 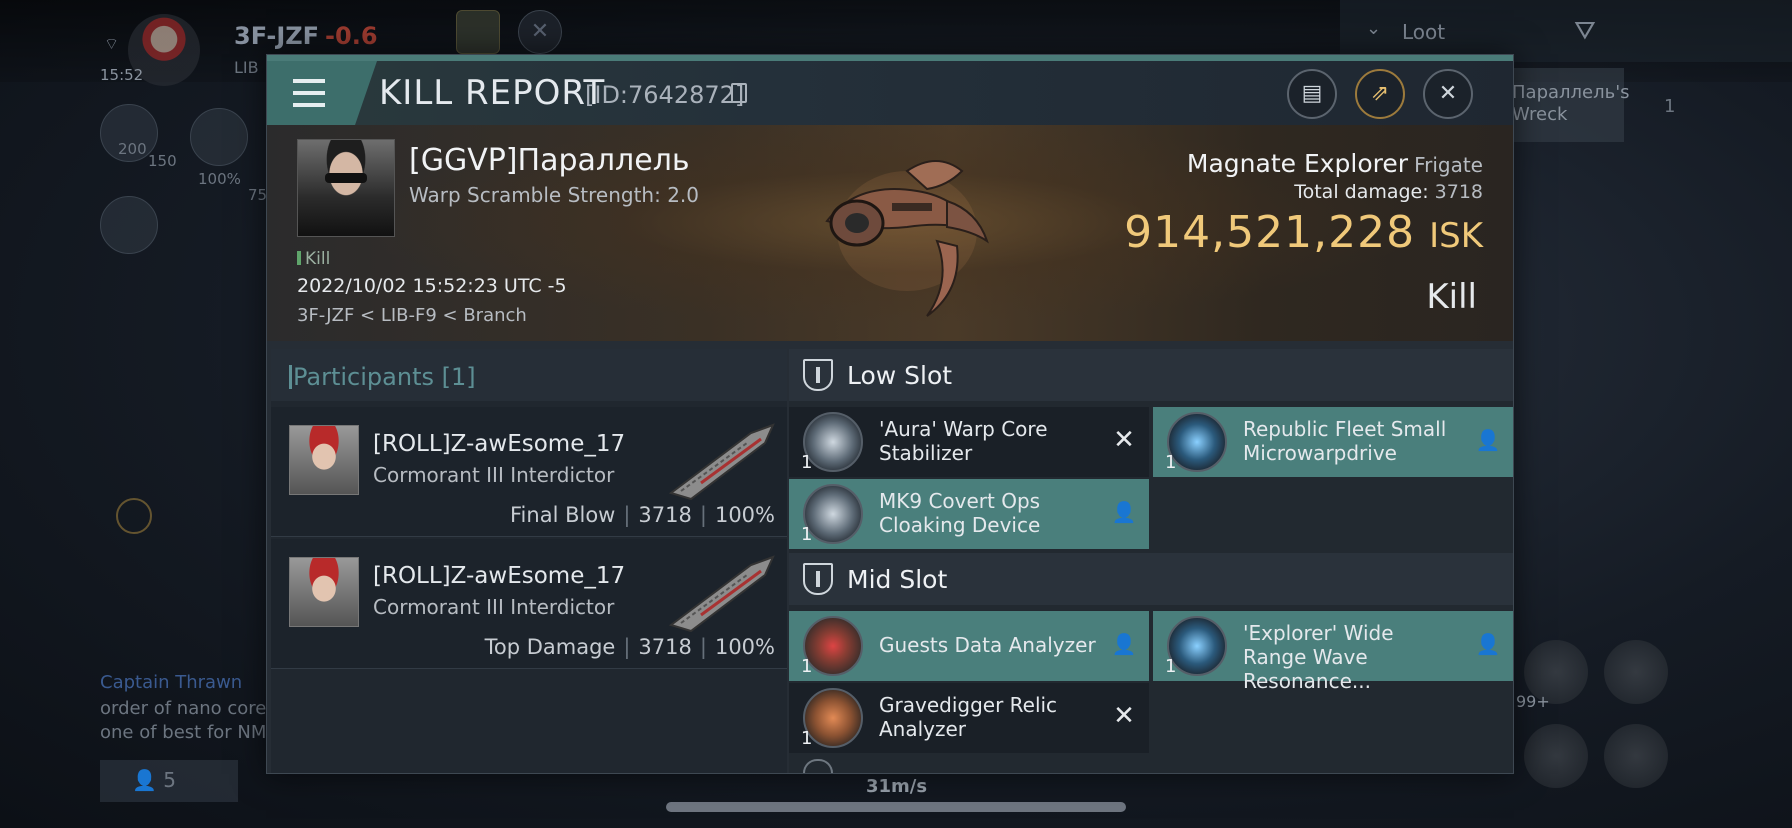 What do you see at coordinates (246, 67) in the screenshot?
I see `hud-region: LIB` at bounding box center [246, 67].